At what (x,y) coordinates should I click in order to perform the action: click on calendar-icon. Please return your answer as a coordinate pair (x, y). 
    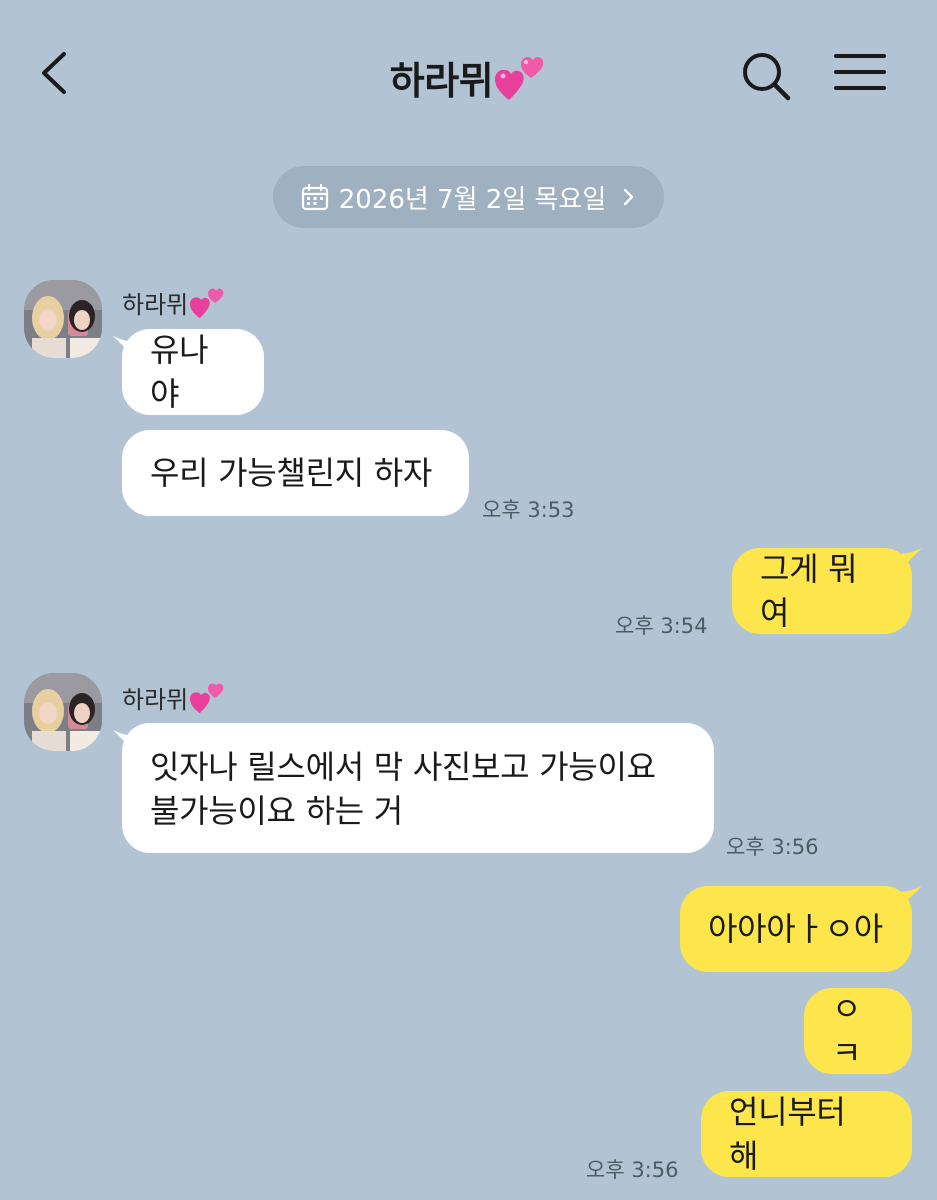
    Looking at the image, I should click on (314, 197).